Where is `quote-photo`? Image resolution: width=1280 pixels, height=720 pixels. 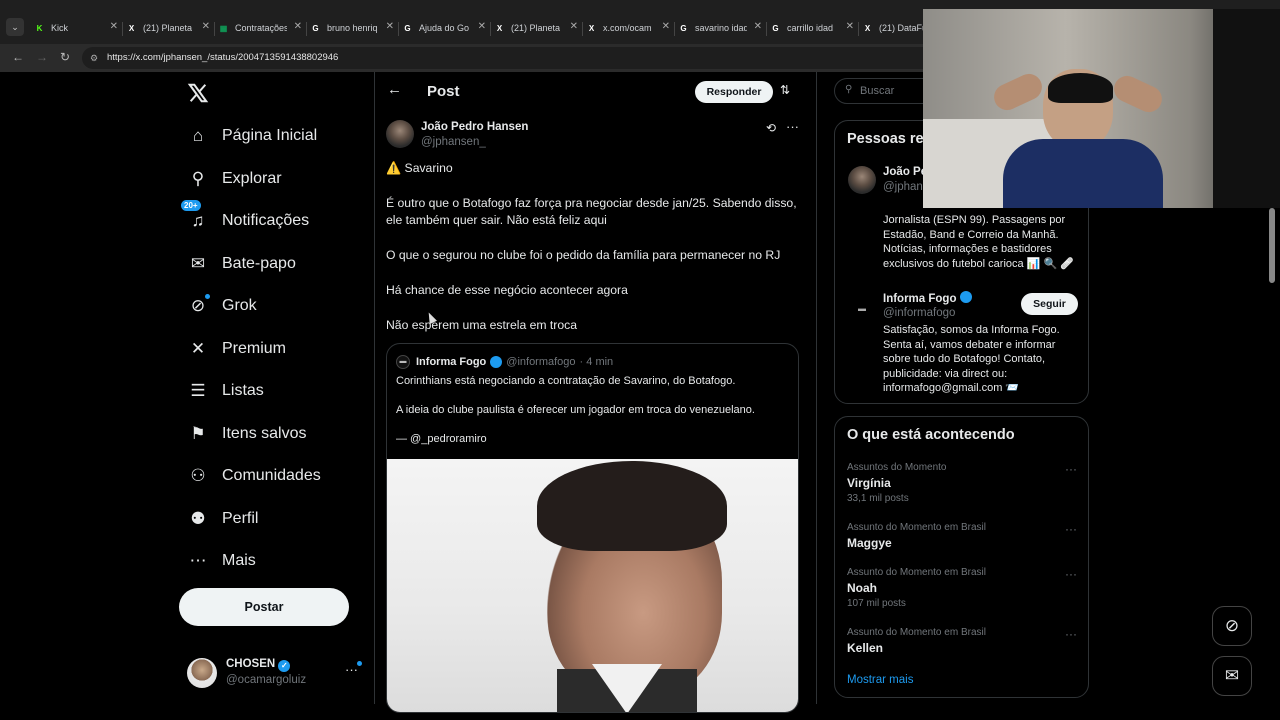
quote-photo is located at coordinates (592, 585).